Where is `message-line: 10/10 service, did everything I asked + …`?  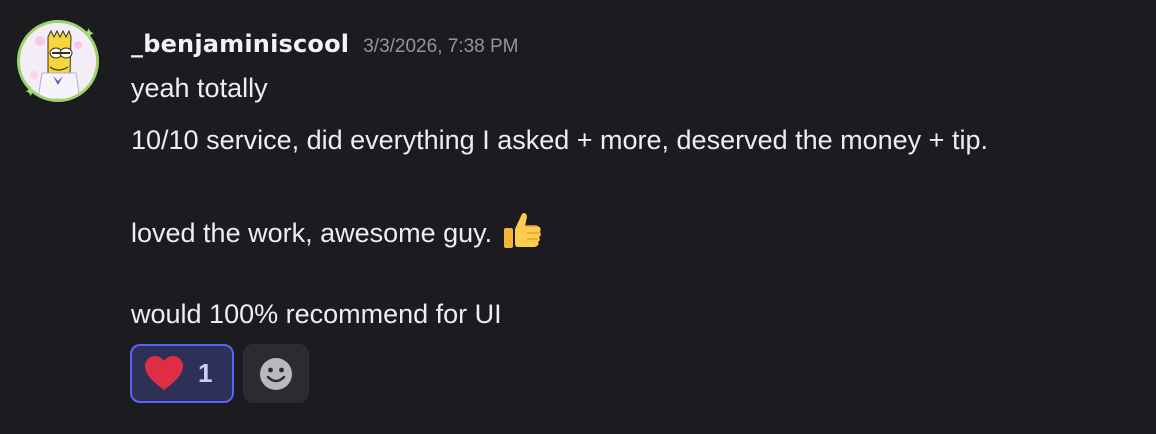
message-line: 10/10 service, did everything I asked + … is located at coordinates (559, 140).